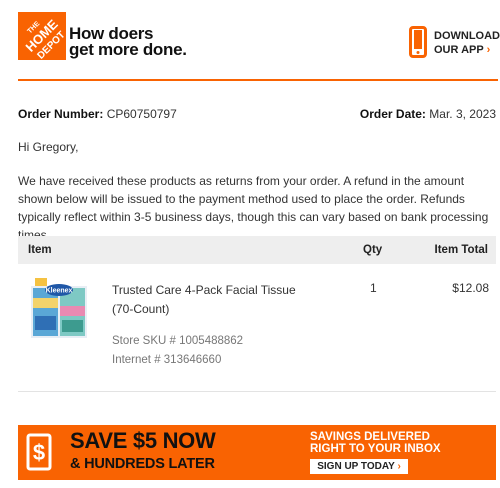 The height and width of the screenshot is (488, 500). I want to click on sign-up-button: SIGN UP TODAY ›, so click(359, 466).